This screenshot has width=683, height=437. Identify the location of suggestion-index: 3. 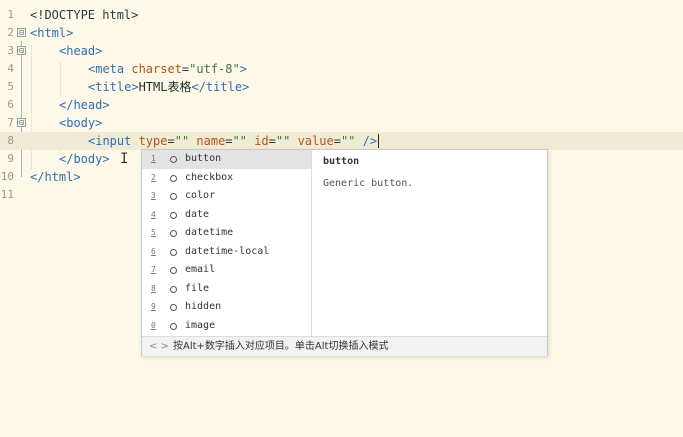
(153, 195).